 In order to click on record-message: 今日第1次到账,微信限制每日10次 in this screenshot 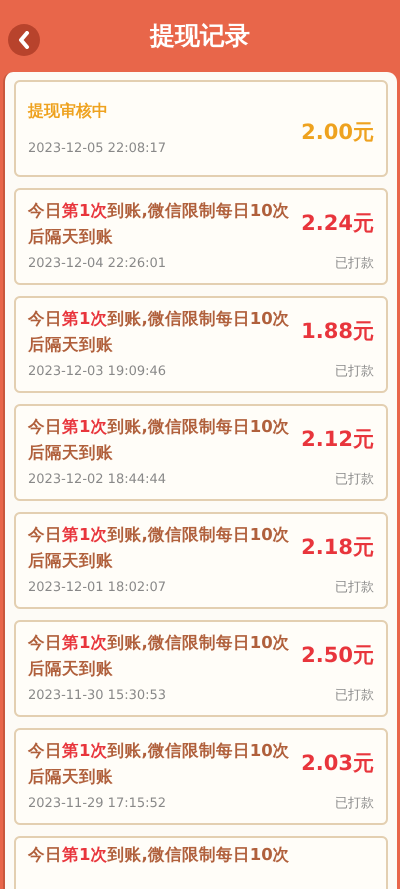, I will do `click(159, 855)`.